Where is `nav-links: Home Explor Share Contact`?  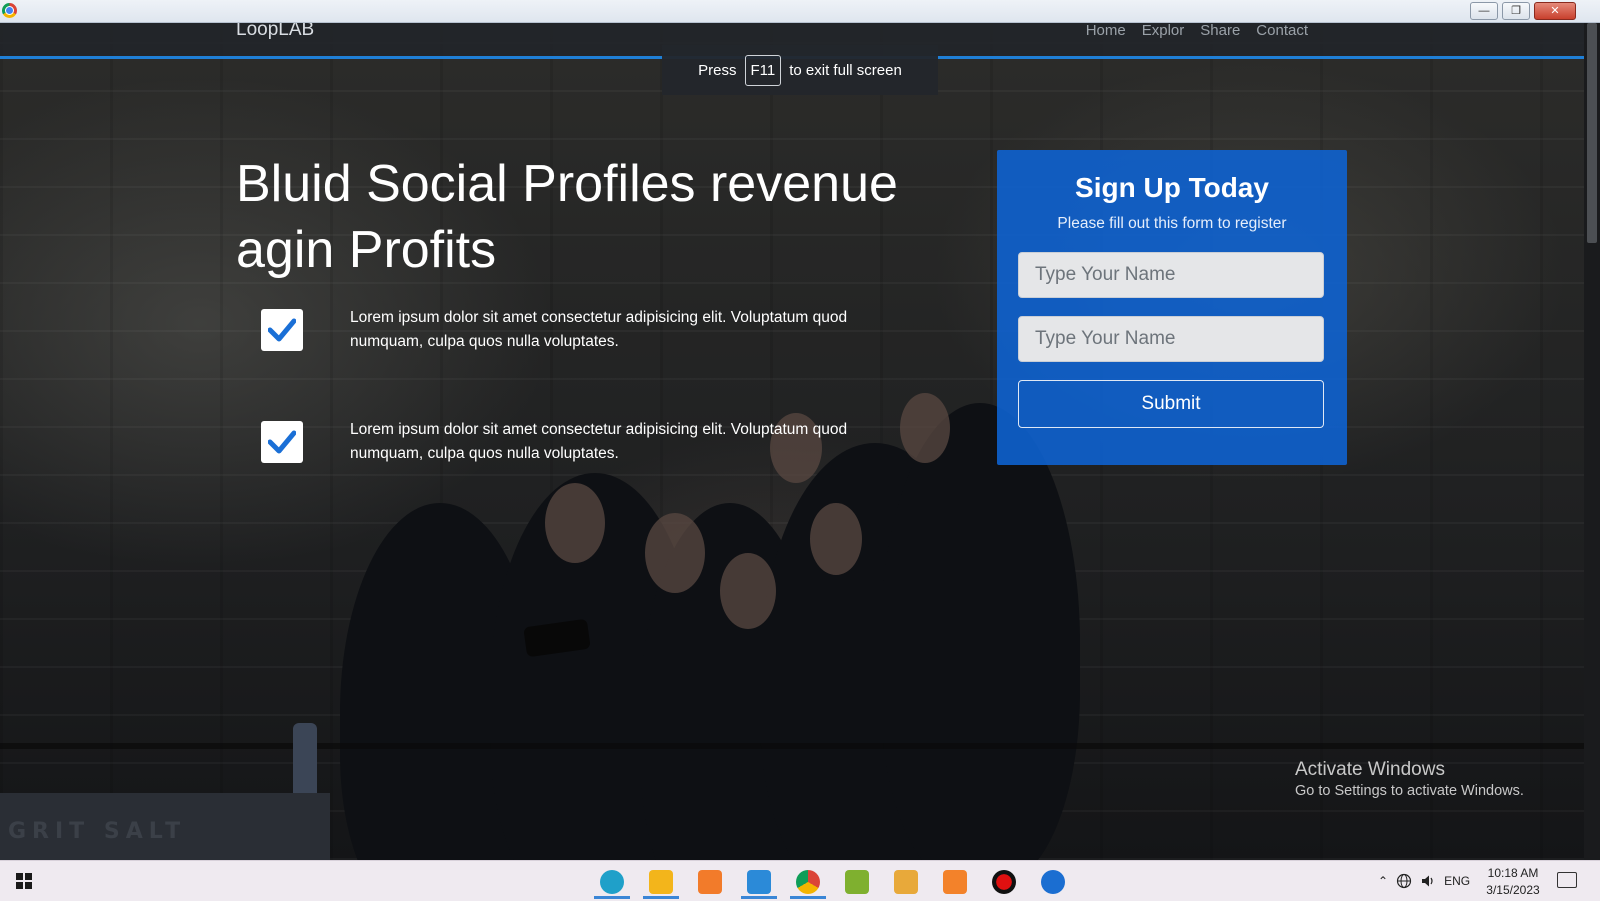 nav-links: Home Explor Share Contact is located at coordinates (1197, 31).